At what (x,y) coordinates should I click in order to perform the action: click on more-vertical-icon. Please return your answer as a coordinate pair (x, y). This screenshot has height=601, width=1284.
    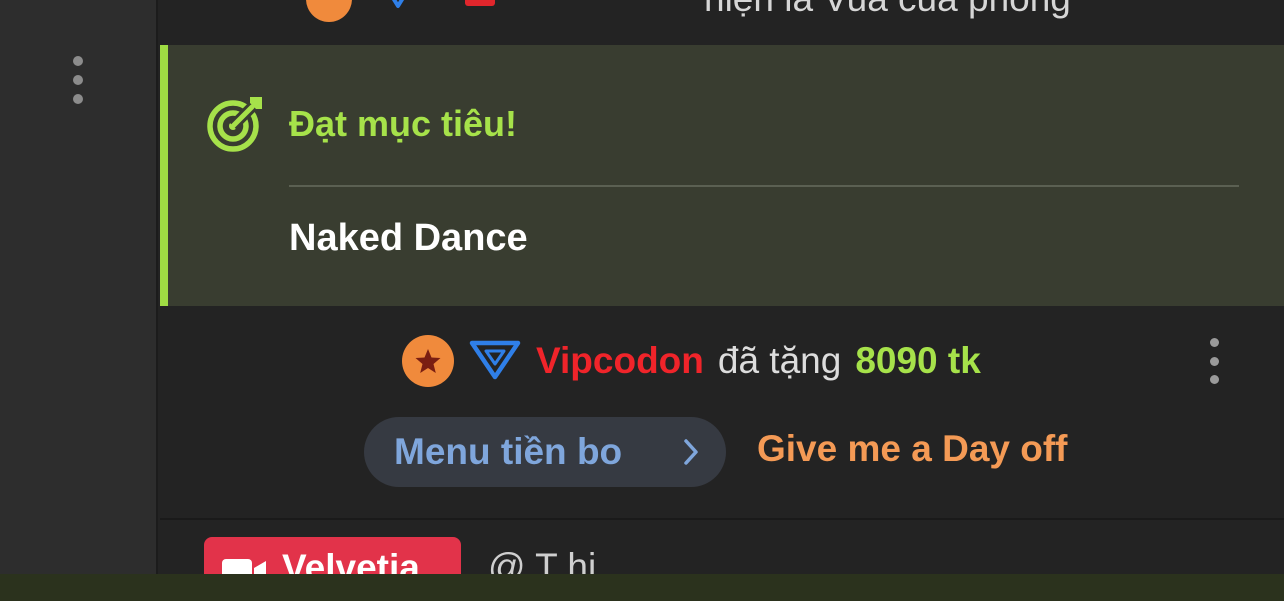
    Looking at the image, I should click on (1214, 361).